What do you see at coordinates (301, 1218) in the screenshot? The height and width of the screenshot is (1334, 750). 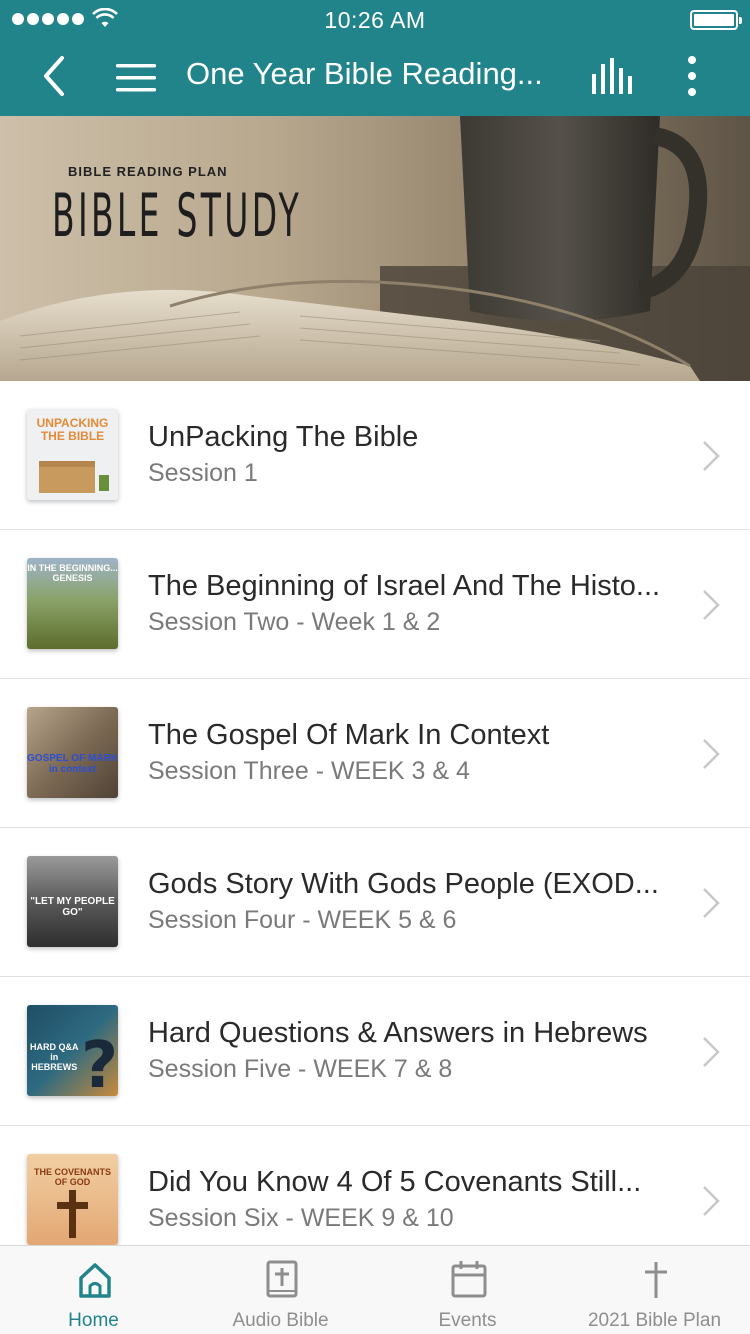 I see `session-subtitle: Session Six - WEEK 9 & 10` at bounding box center [301, 1218].